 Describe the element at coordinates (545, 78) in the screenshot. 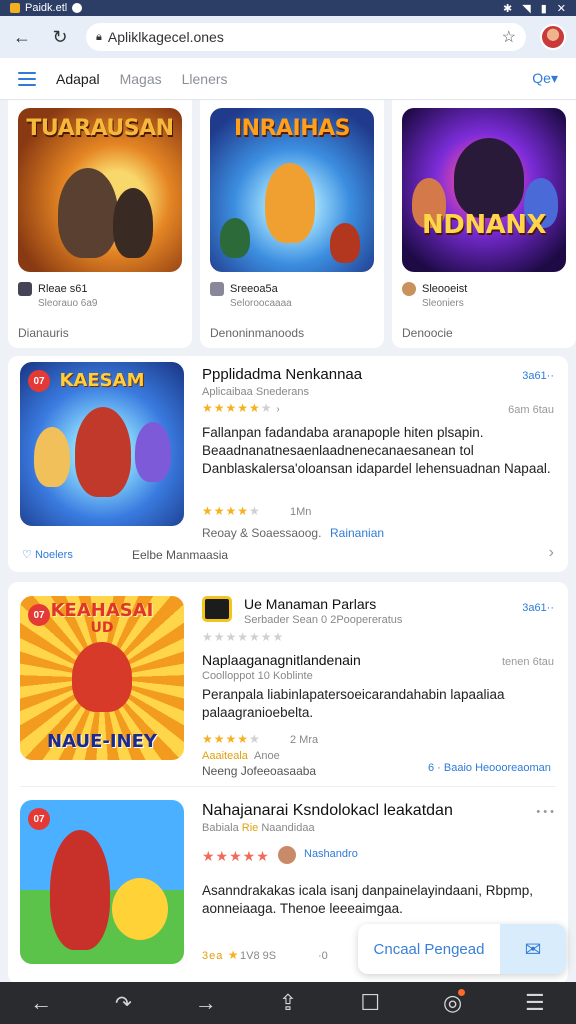

I see `nav-right-link: Qe▾` at that location.